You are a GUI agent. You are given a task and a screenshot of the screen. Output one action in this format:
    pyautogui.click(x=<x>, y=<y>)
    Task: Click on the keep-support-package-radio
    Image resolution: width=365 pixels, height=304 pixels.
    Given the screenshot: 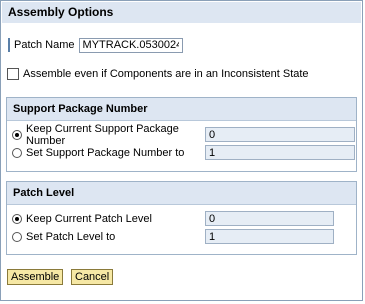 What is the action you would take?
    pyautogui.click(x=17, y=134)
    